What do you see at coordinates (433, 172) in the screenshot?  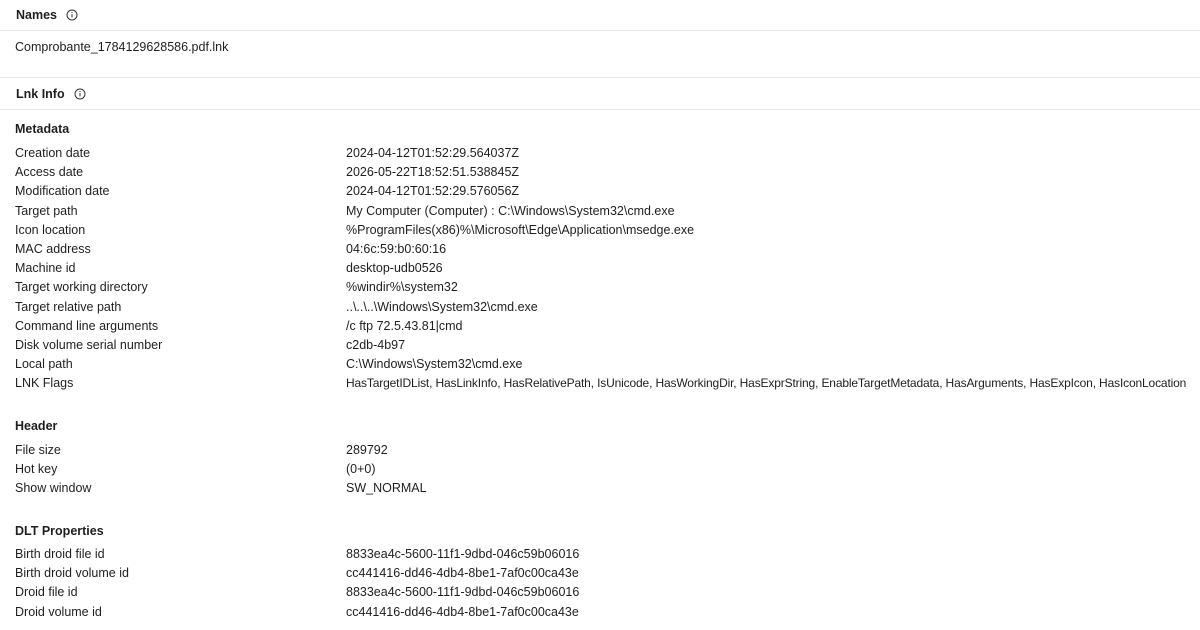 I see `row-value: 2026-05-22T18:52:51.538845Z` at bounding box center [433, 172].